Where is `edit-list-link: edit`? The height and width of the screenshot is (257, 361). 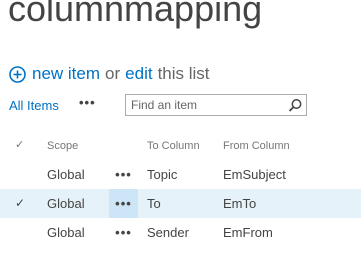
edit-list-link: edit is located at coordinates (138, 74).